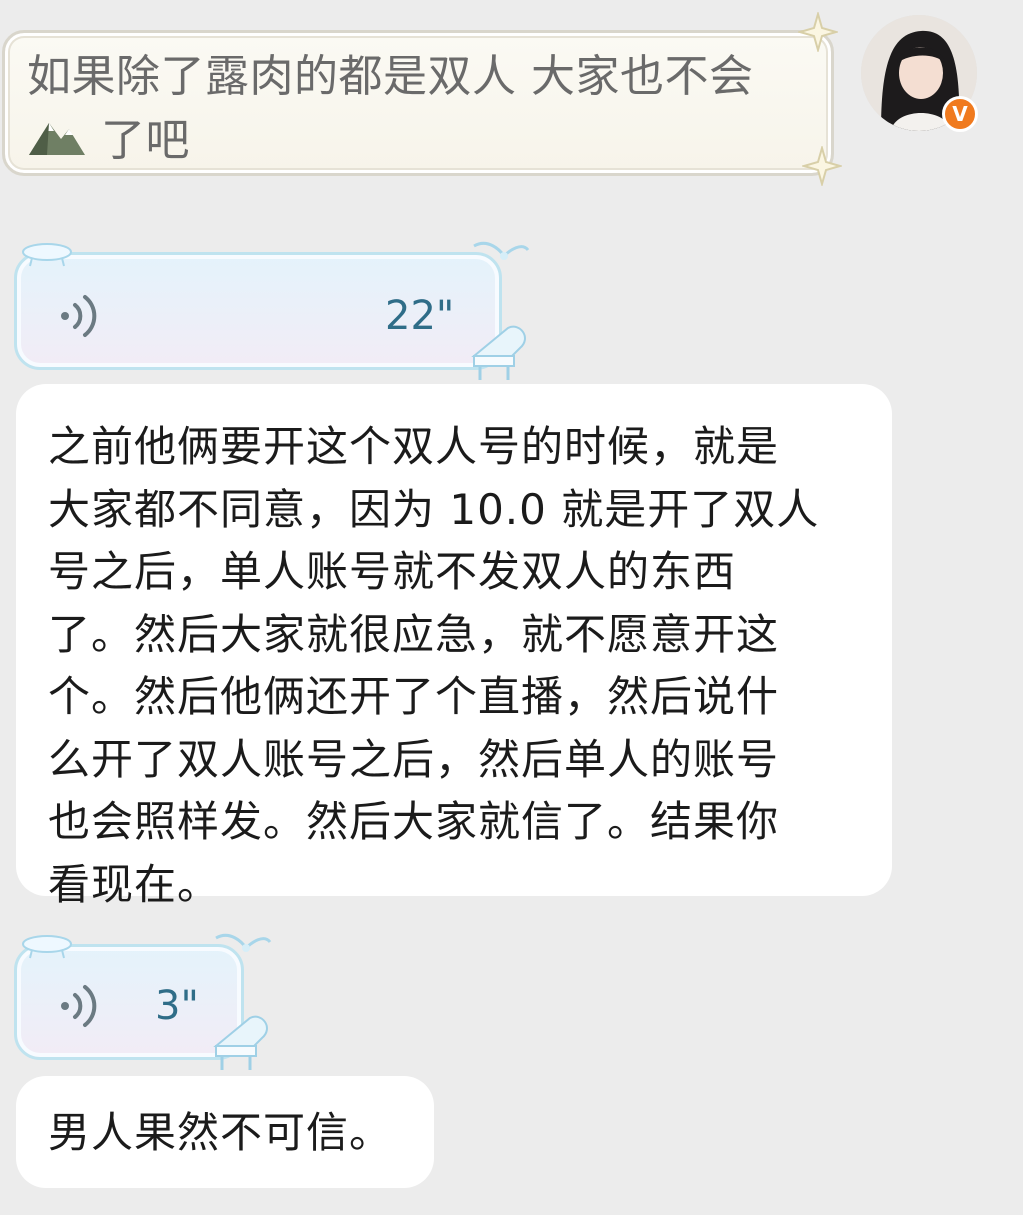 This screenshot has height=1215, width=1023. Describe the element at coordinates (960, 114) in the screenshot. I see `verified-badge-icon: V` at that location.